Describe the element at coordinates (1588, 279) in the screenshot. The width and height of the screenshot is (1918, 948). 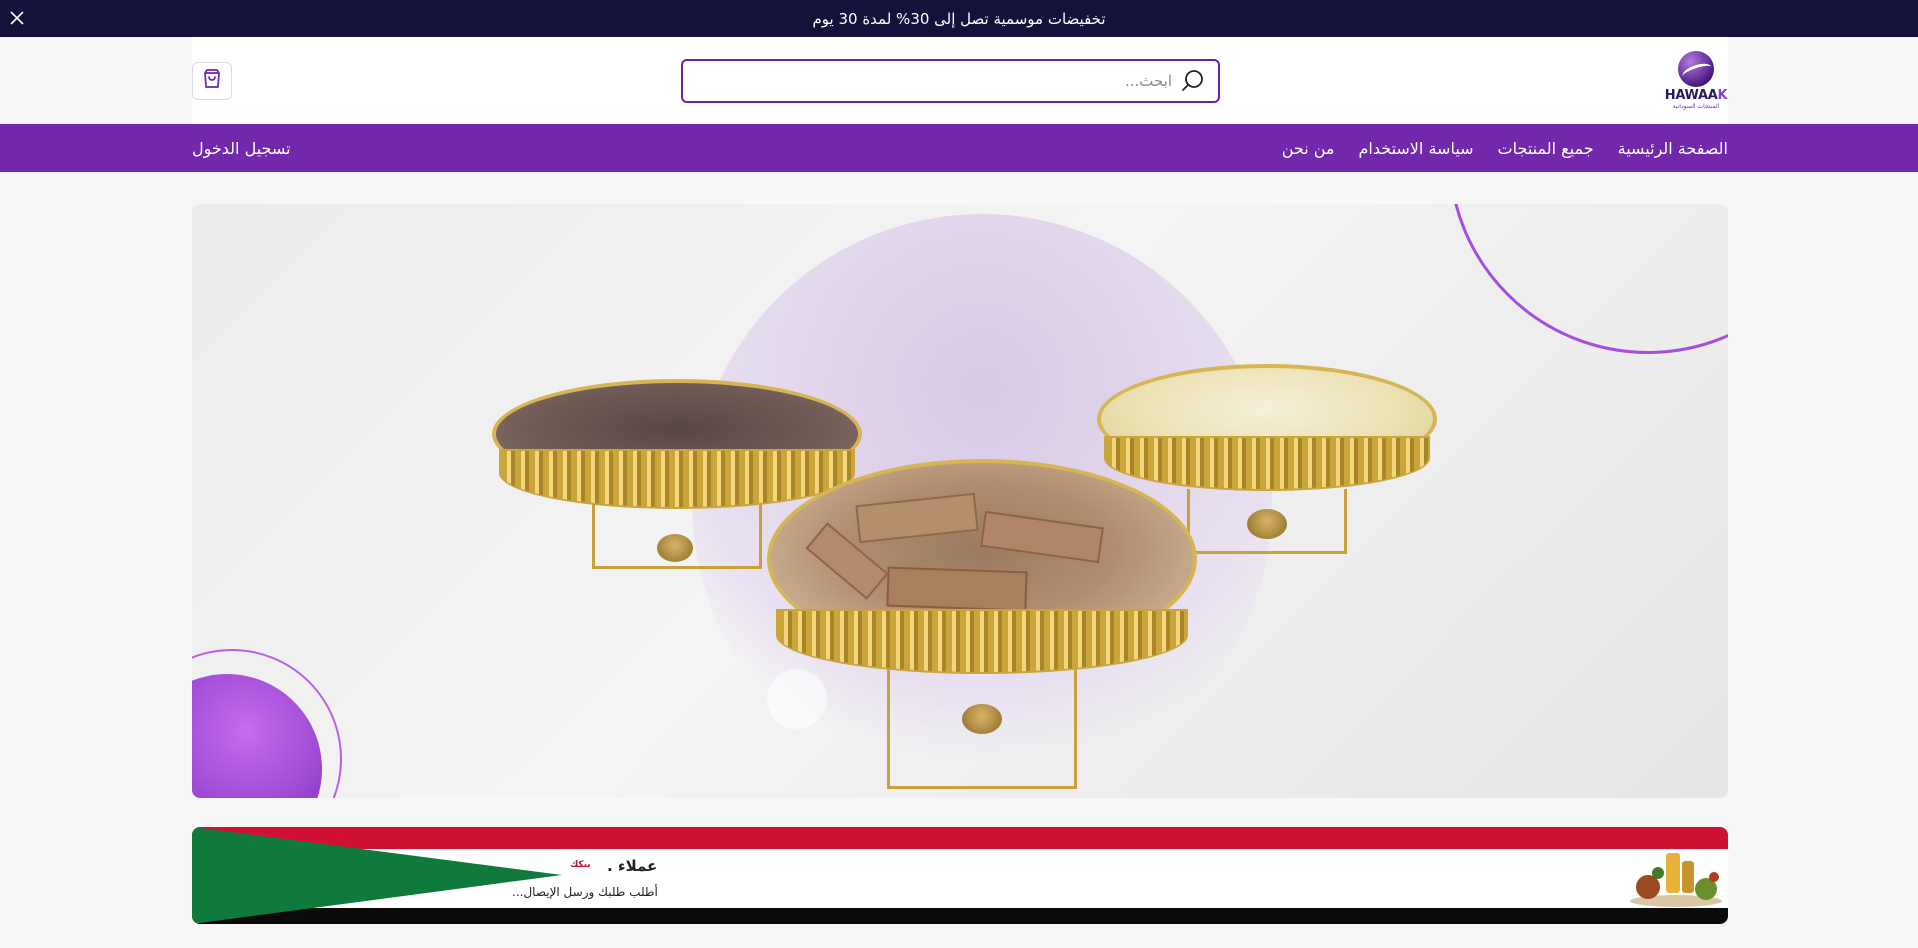
I see `hero-decor-arc` at that location.